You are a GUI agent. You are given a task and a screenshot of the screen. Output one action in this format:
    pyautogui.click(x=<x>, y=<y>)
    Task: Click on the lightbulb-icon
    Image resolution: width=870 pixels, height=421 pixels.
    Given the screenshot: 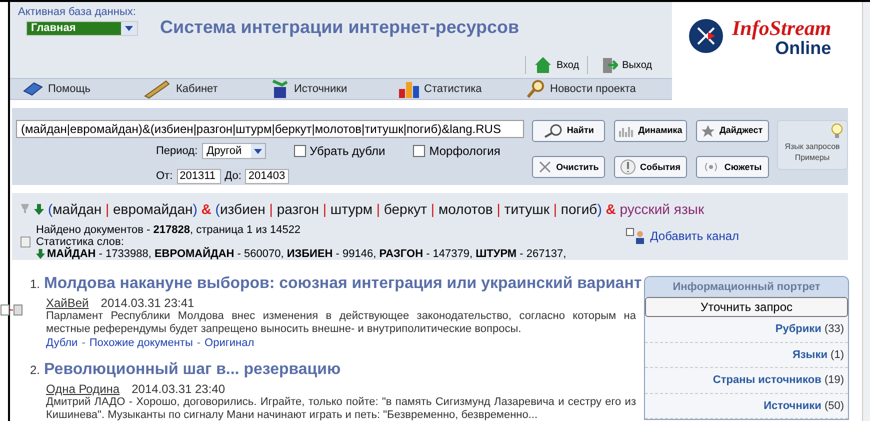 What is the action you would take?
    pyautogui.click(x=837, y=131)
    